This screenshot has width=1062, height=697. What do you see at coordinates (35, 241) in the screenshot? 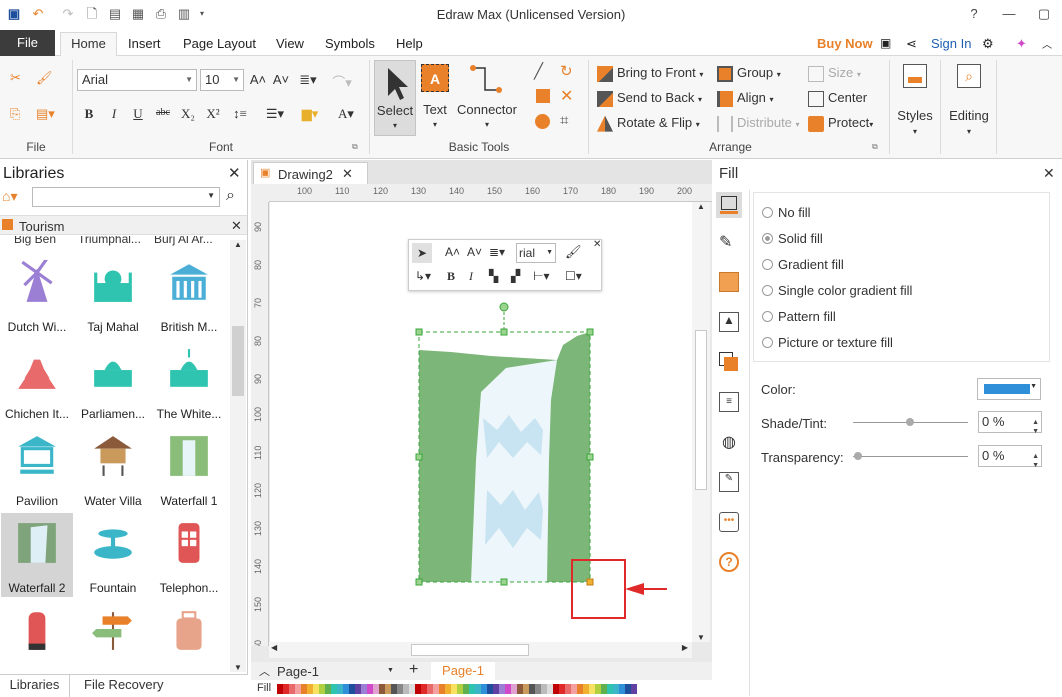
I see `lib-label-big-ben: Big Ben` at bounding box center [35, 241].